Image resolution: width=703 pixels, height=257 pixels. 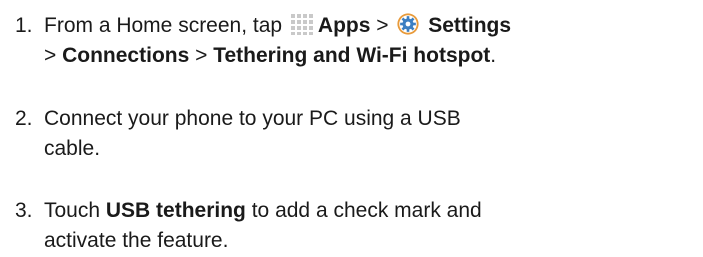 I want to click on usb-tethering-label: USB tethering, so click(x=175, y=210).